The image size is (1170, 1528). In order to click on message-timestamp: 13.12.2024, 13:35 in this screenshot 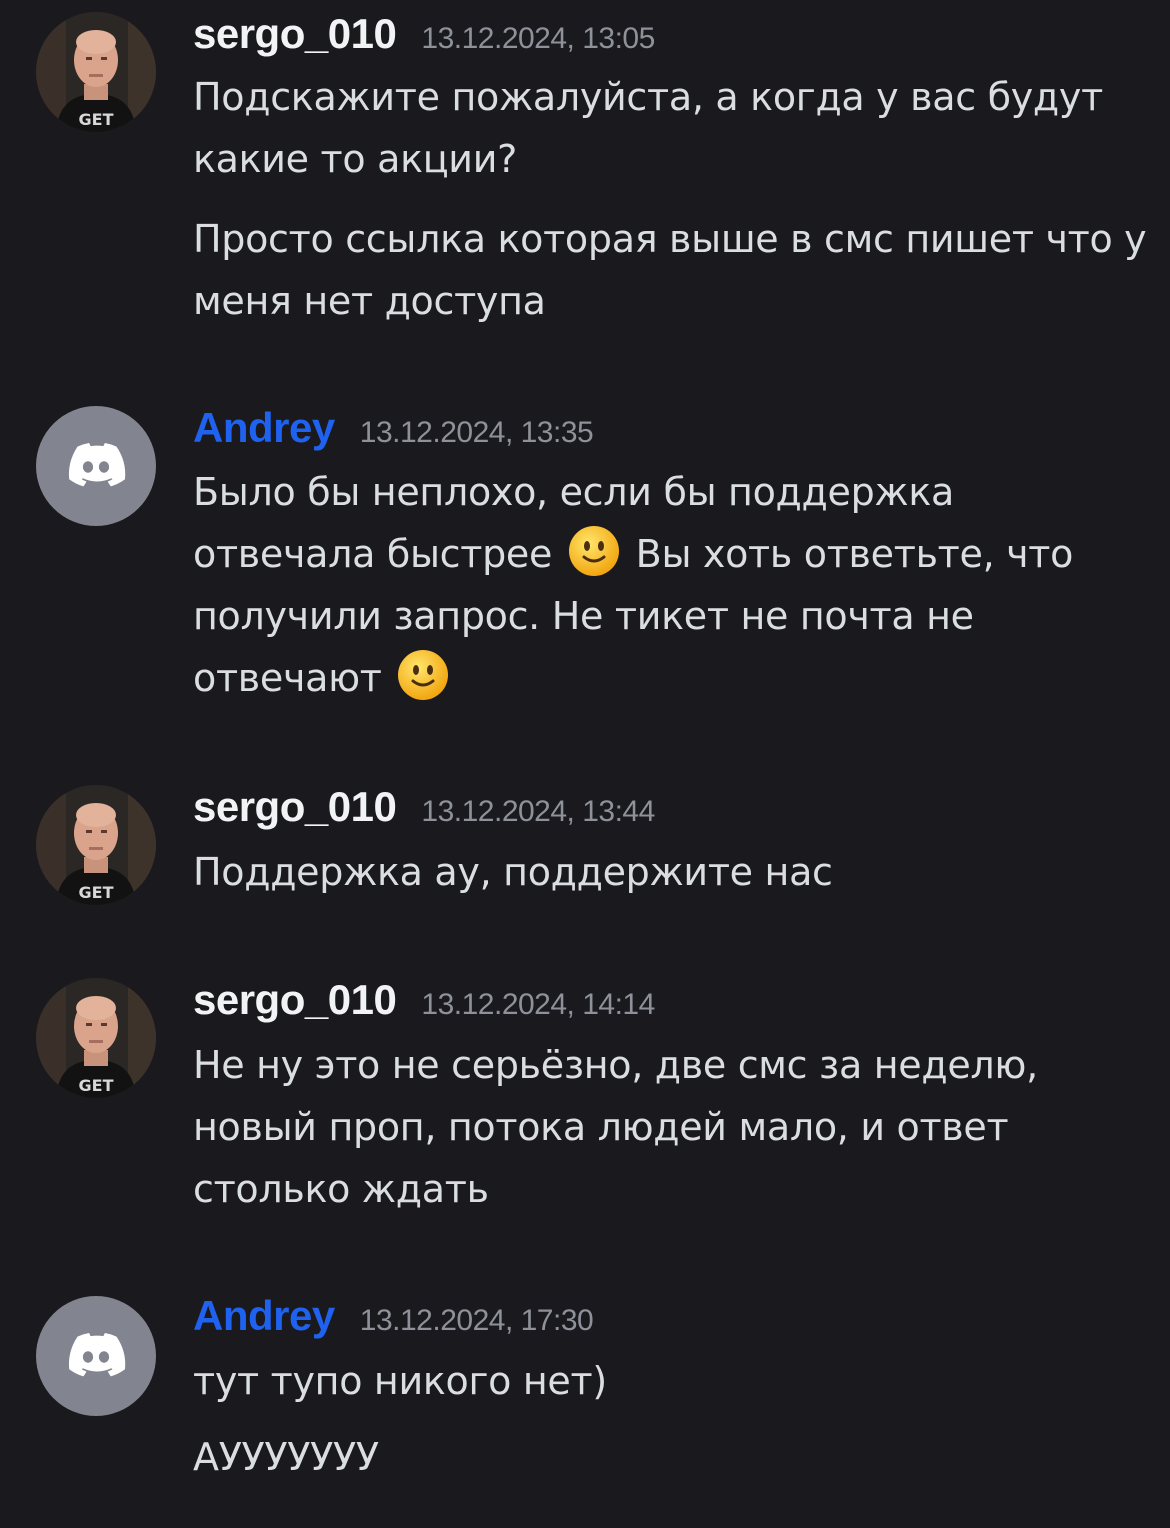, I will do `click(476, 432)`.